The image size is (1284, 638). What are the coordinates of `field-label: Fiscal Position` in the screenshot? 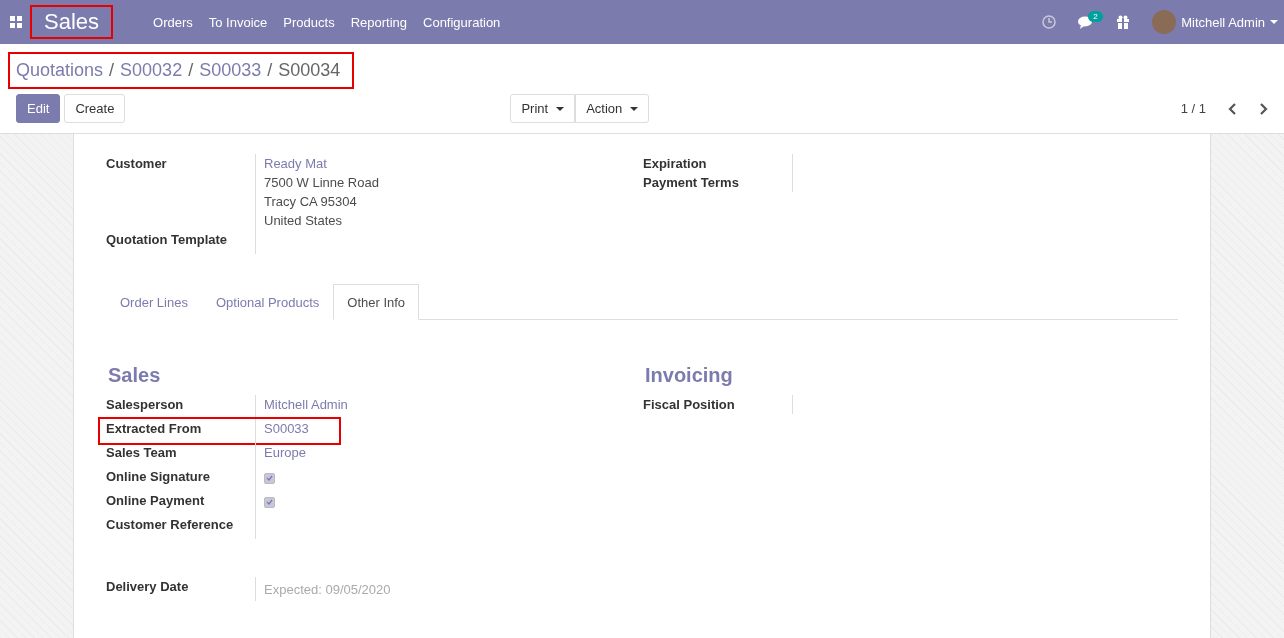 It's located at (718, 404).